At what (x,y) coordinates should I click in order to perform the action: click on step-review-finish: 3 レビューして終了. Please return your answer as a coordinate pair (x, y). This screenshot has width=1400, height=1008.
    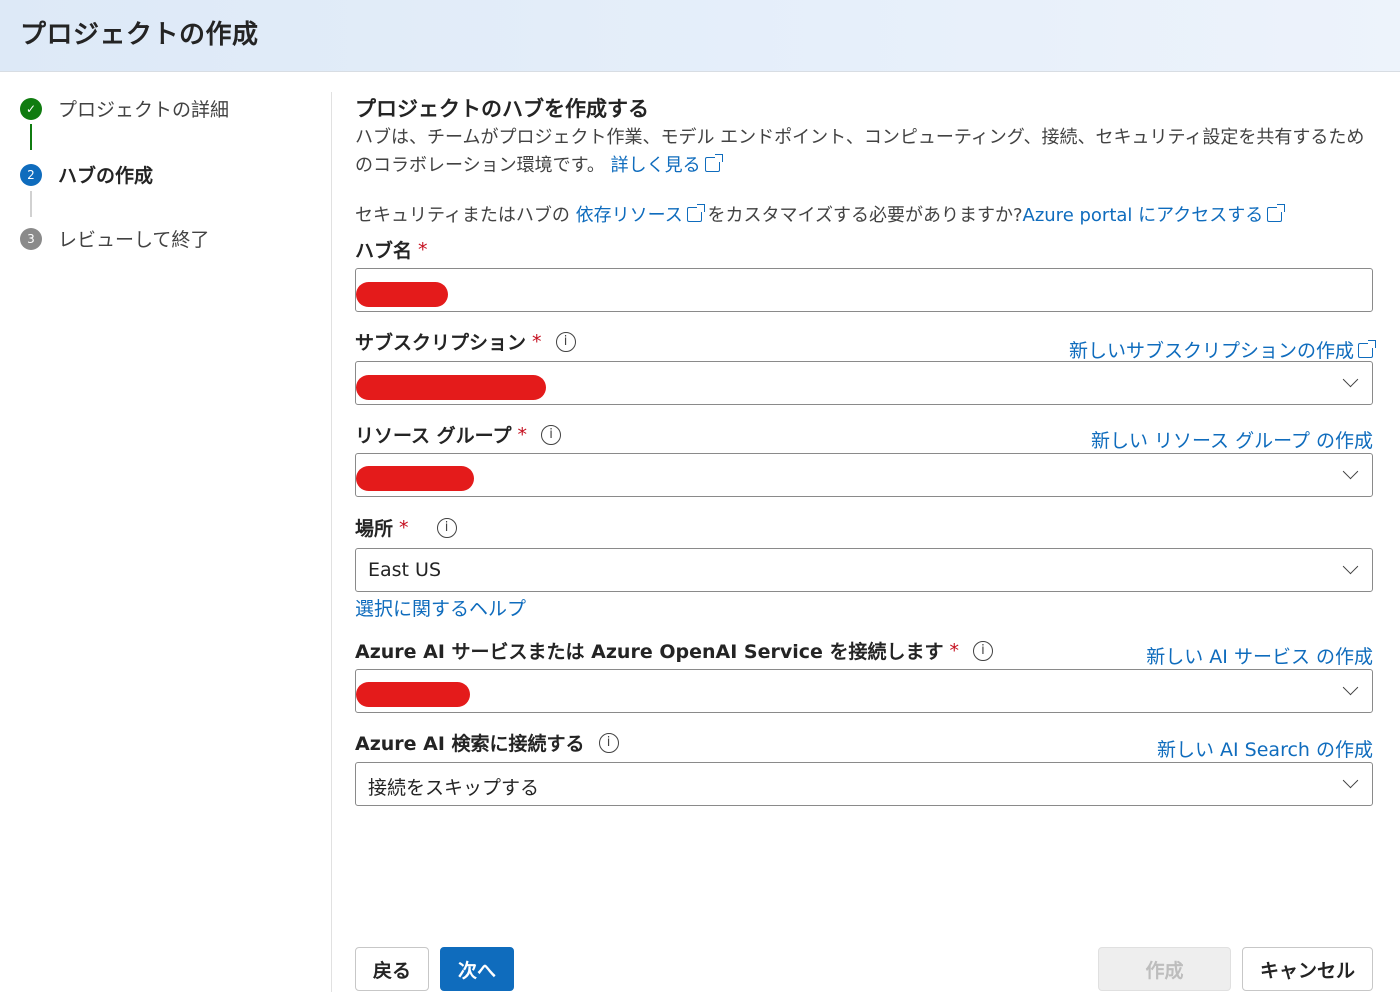
    Looking at the image, I should click on (114, 238).